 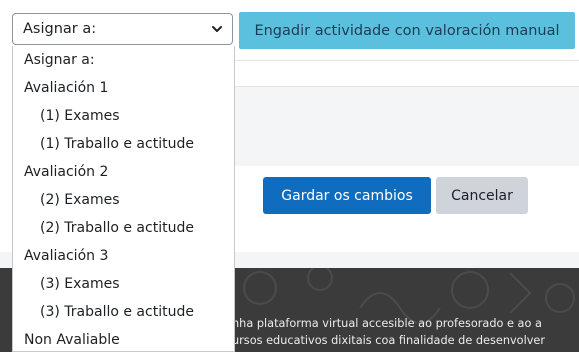 What do you see at coordinates (123, 116) in the screenshot?
I see `dropdown-option: (1) Exames` at bounding box center [123, 116].